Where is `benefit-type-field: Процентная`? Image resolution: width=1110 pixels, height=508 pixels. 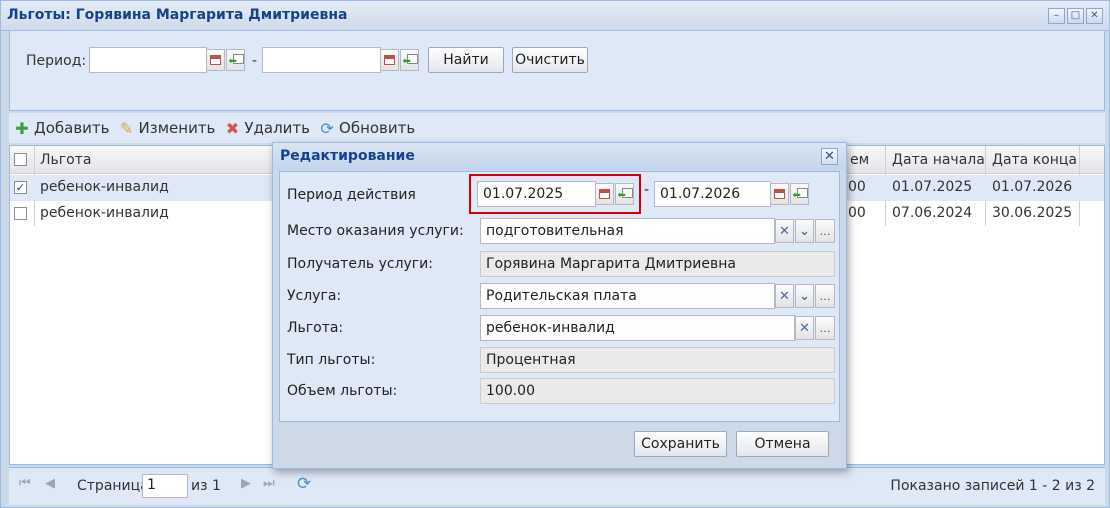 benefit-type-field: Процентная is located at coordinates (657, 360).